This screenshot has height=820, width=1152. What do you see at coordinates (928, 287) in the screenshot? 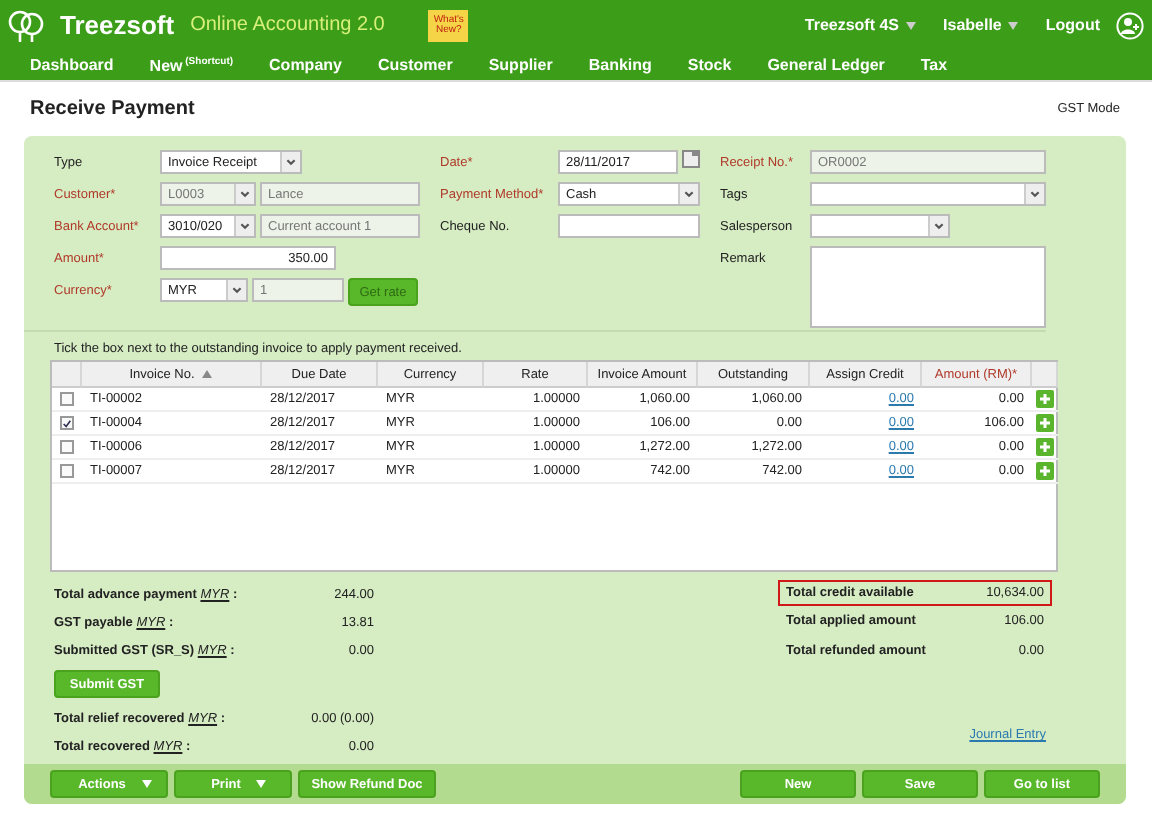
I see `remark-field` at bounding box center [928, 287].